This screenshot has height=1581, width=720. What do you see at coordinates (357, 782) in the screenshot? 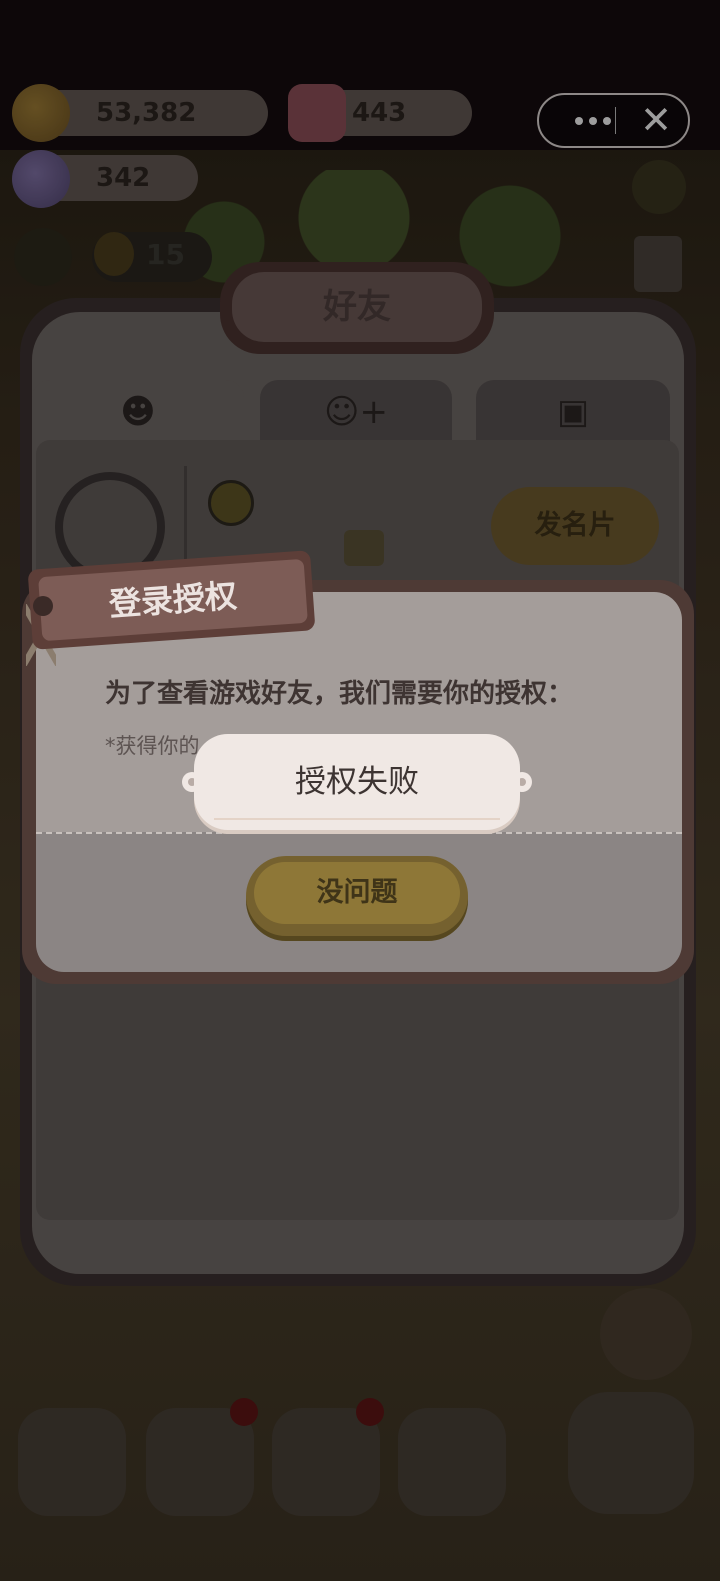
I see `auth-failed-toast: 授权失败` at bounding box center [357, 782].